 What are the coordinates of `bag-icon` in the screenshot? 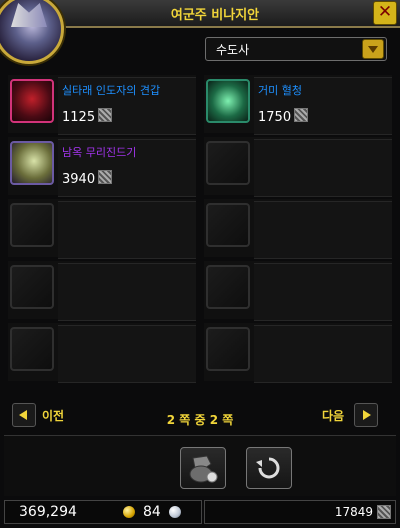 It's located at (203, 469).